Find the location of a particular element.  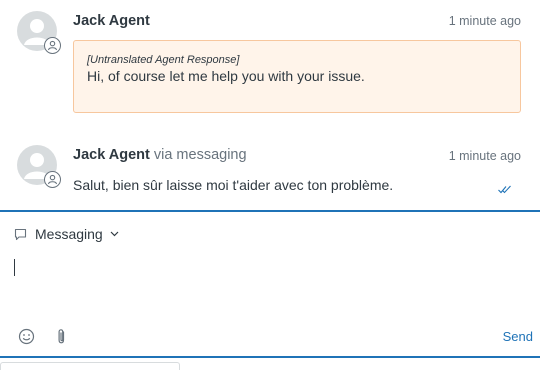

channel-label: Messaging is located at coordinates (69, 234).